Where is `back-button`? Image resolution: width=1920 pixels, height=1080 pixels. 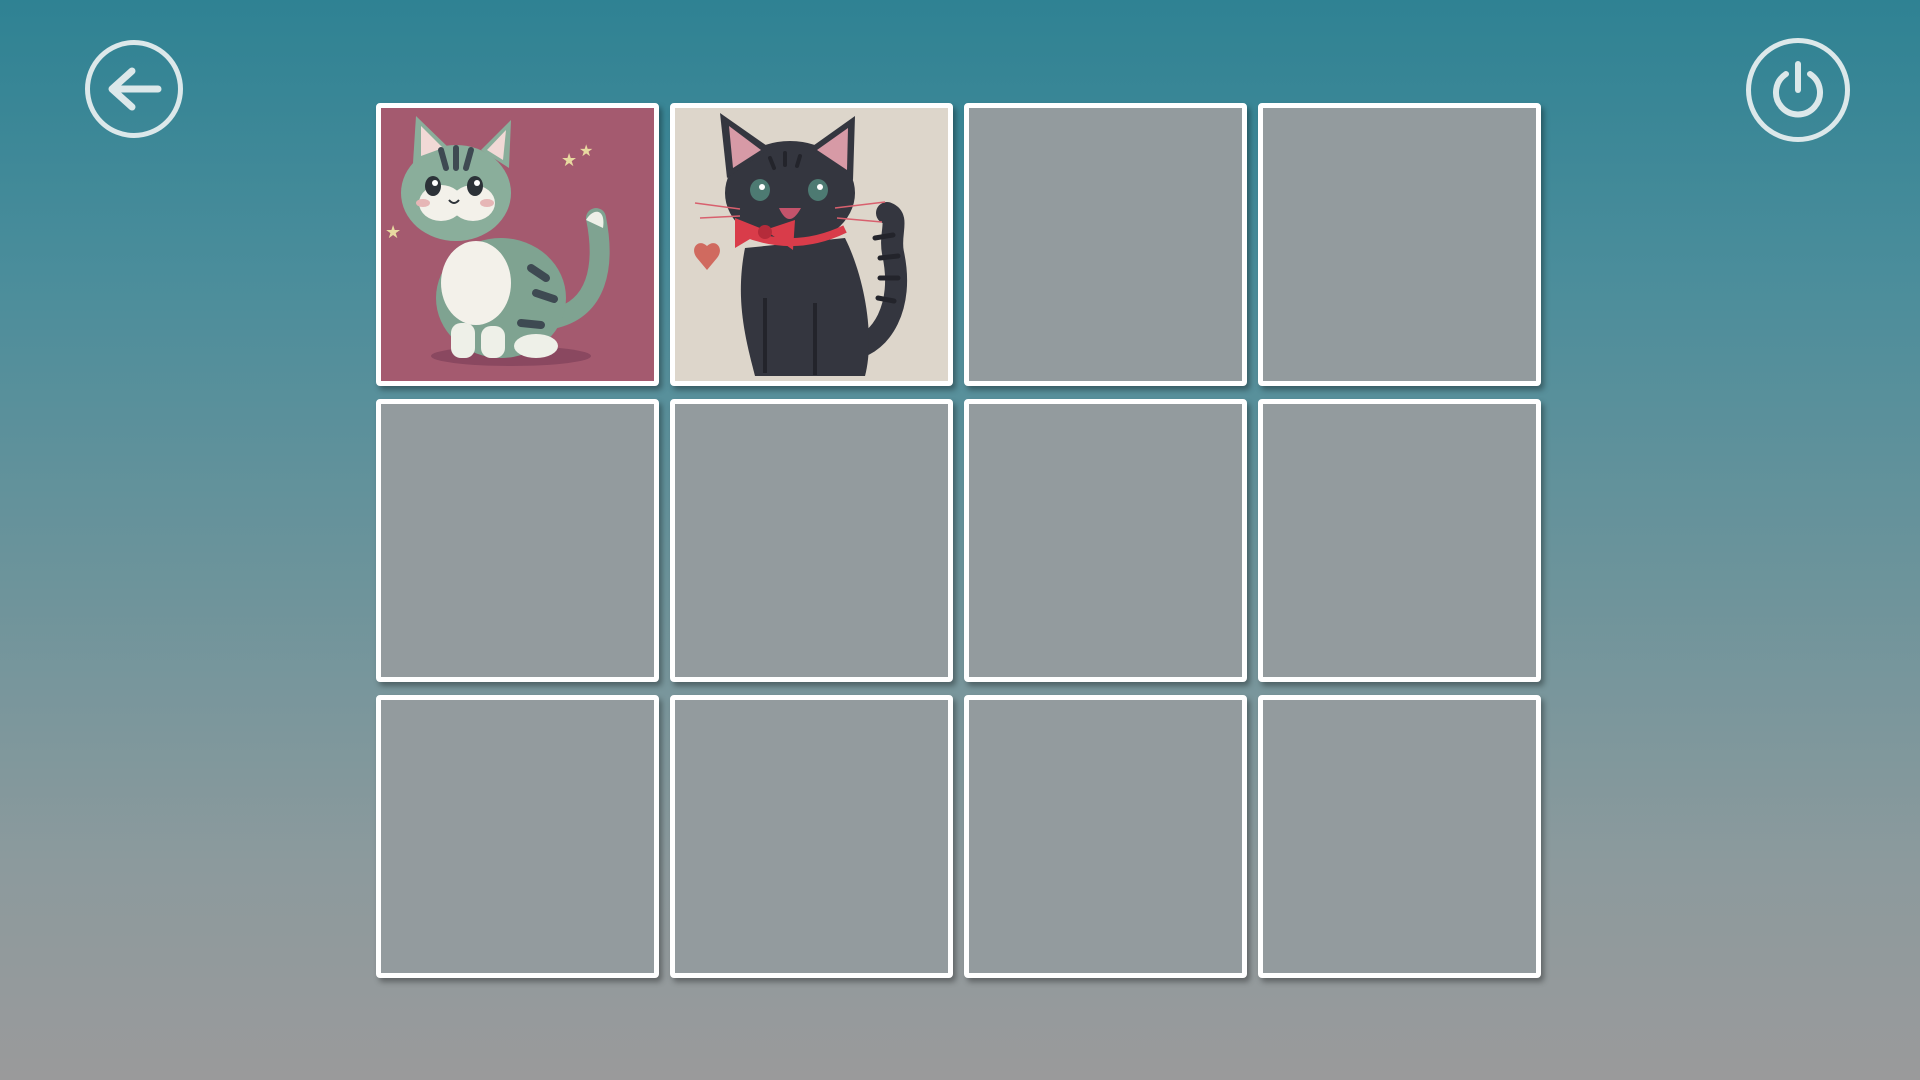 back-button is located at coordinates (134, 89).